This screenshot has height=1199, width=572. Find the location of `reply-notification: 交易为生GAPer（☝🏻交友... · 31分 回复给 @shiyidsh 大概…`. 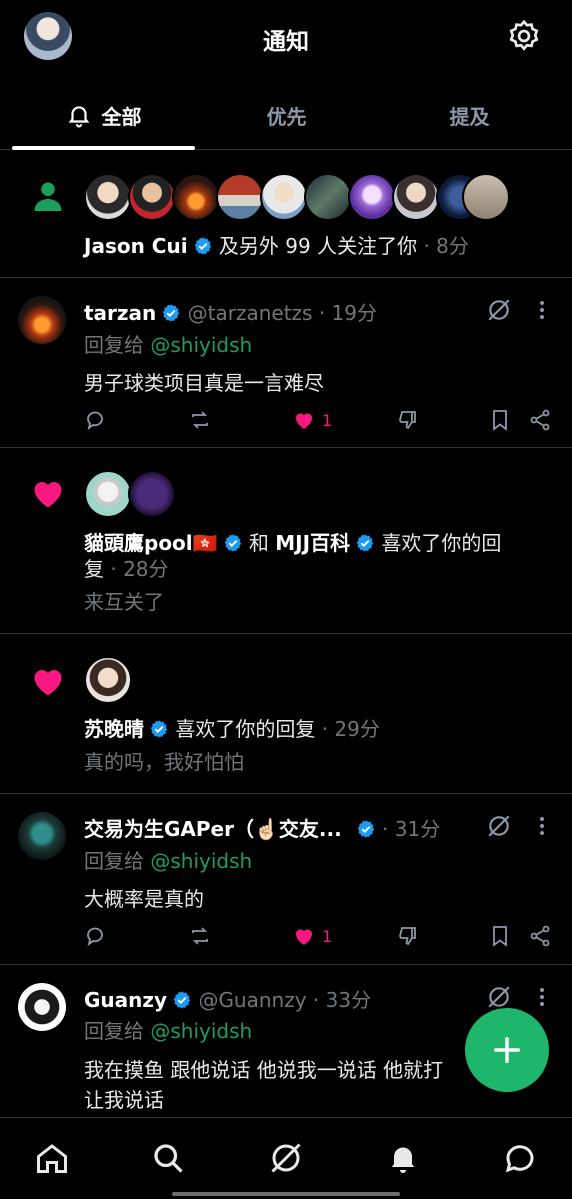

reply-notification: 交易为生GAPer（☝🏻交友... · 31分 回复给 @shiyidsh 大概… is located at coordinates (286, 879).